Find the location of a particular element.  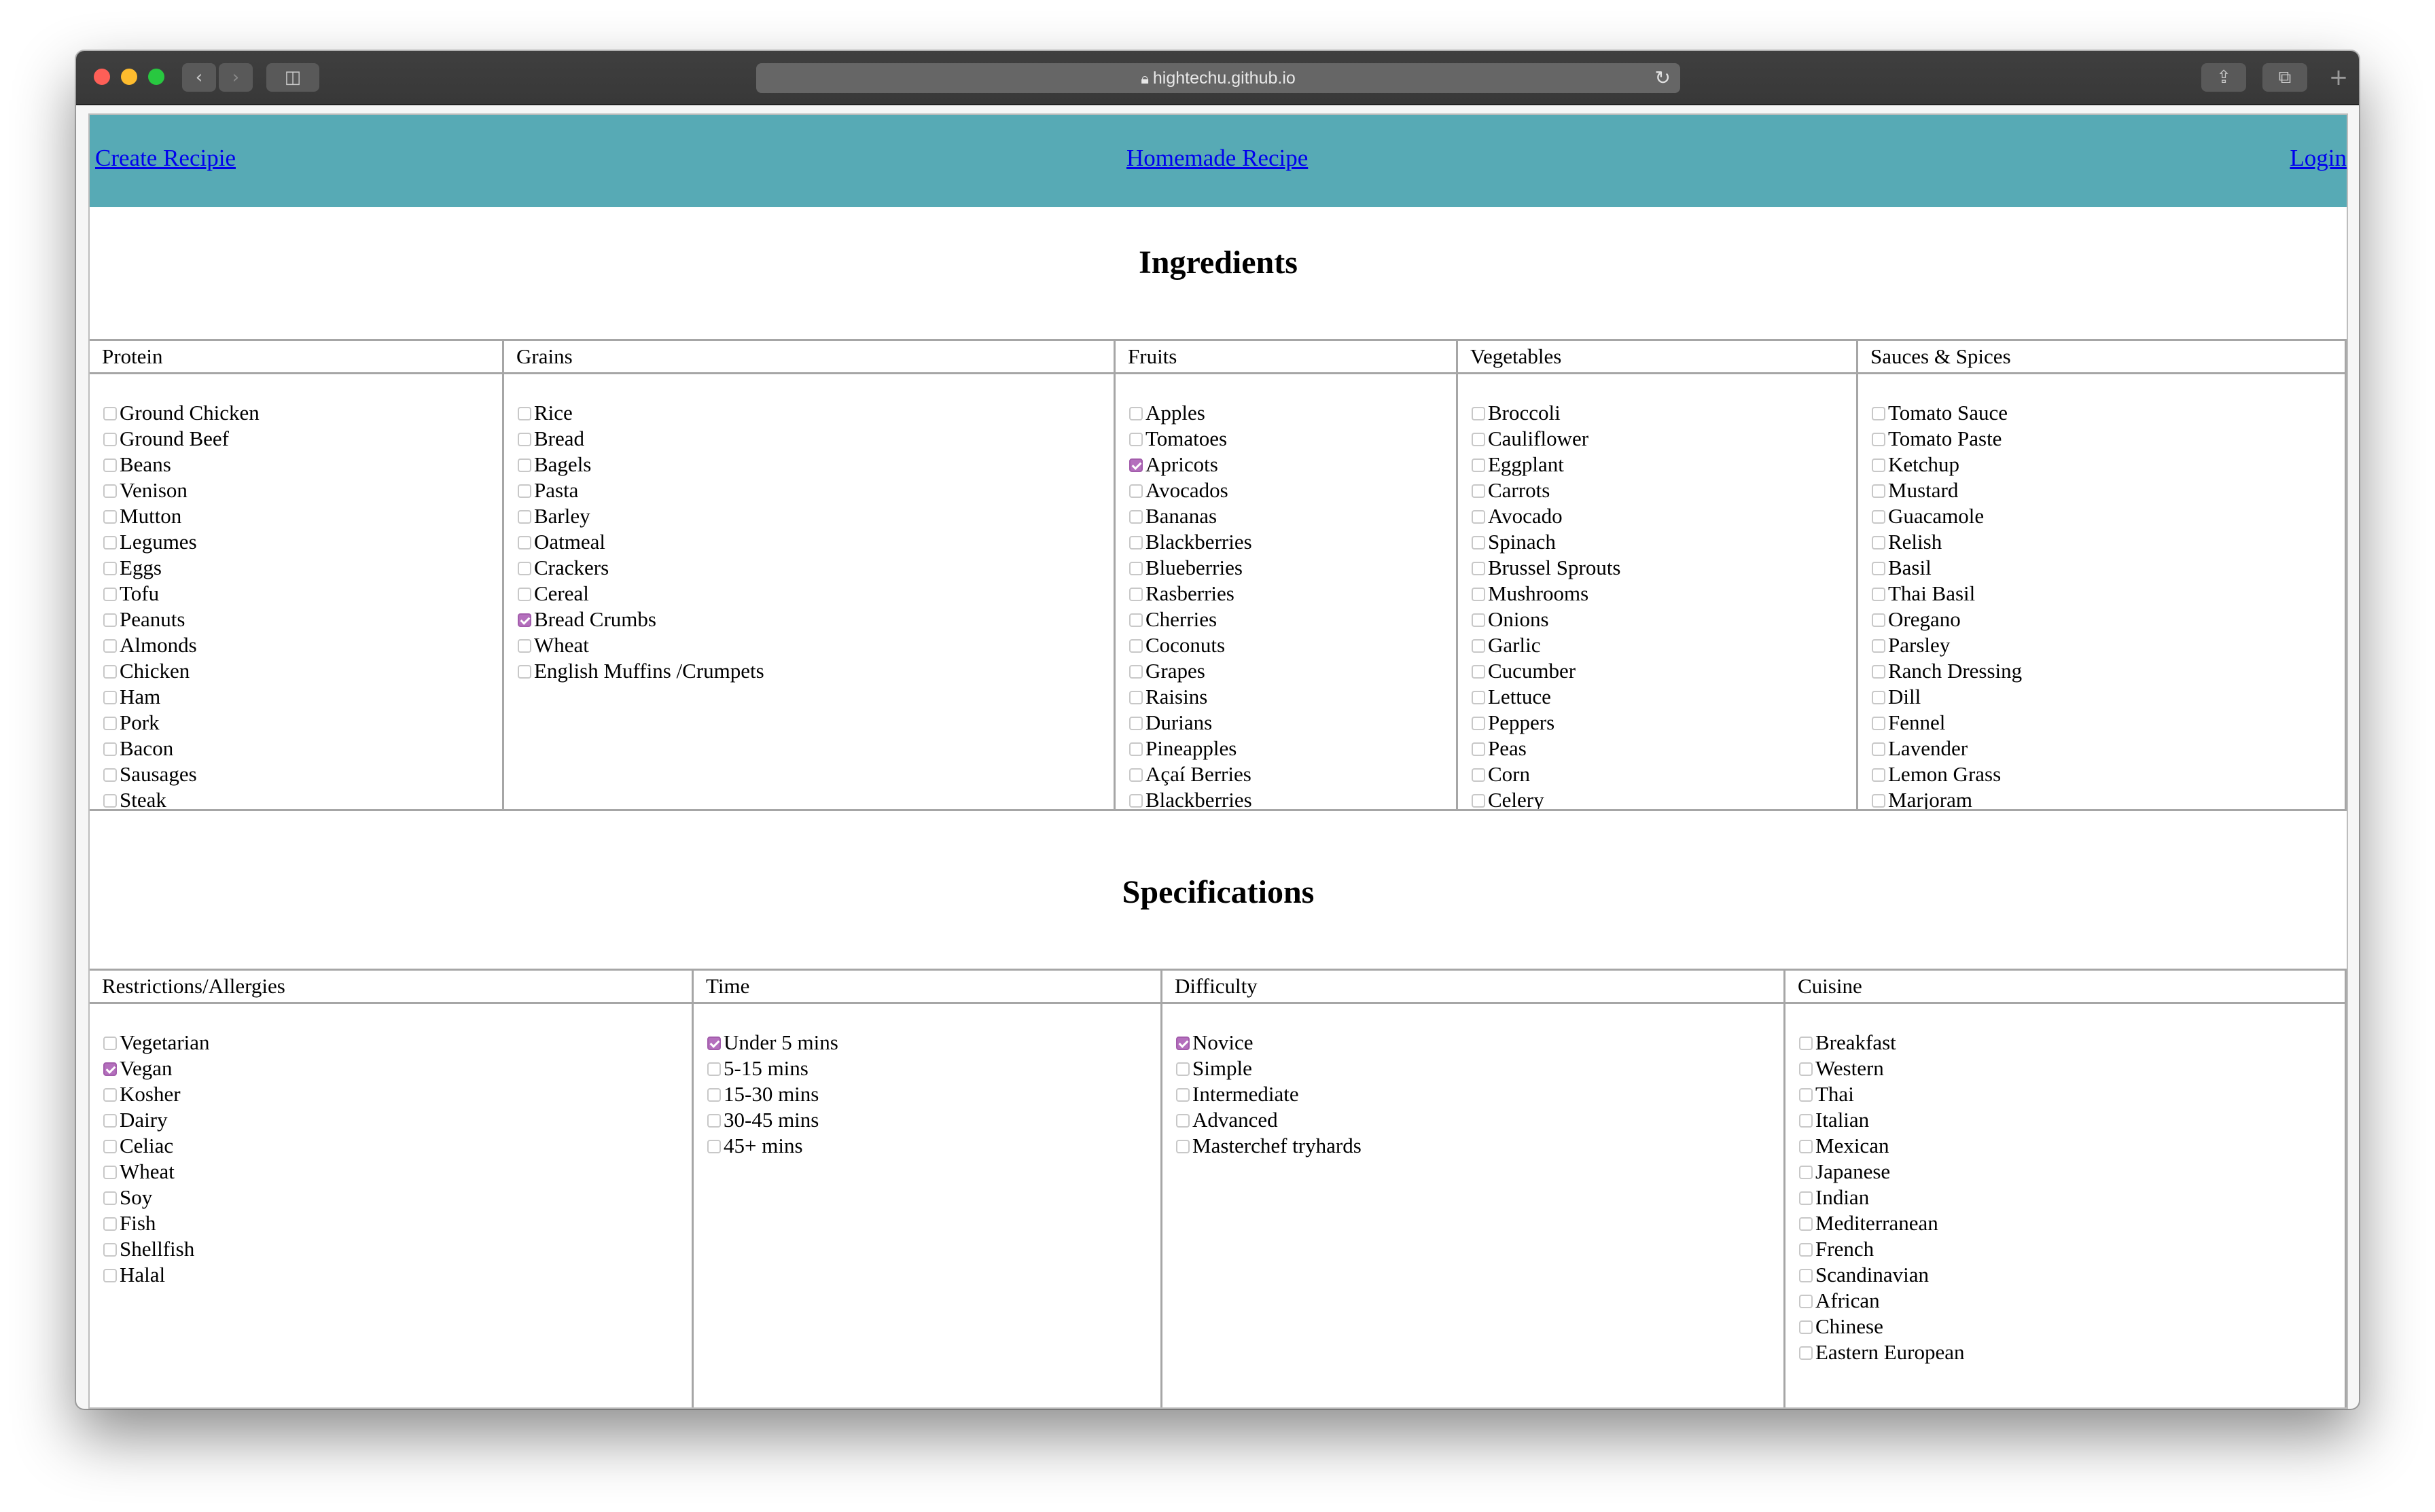

checkbox-item-carrots: Carrots is located at coordinates (1546, 490).